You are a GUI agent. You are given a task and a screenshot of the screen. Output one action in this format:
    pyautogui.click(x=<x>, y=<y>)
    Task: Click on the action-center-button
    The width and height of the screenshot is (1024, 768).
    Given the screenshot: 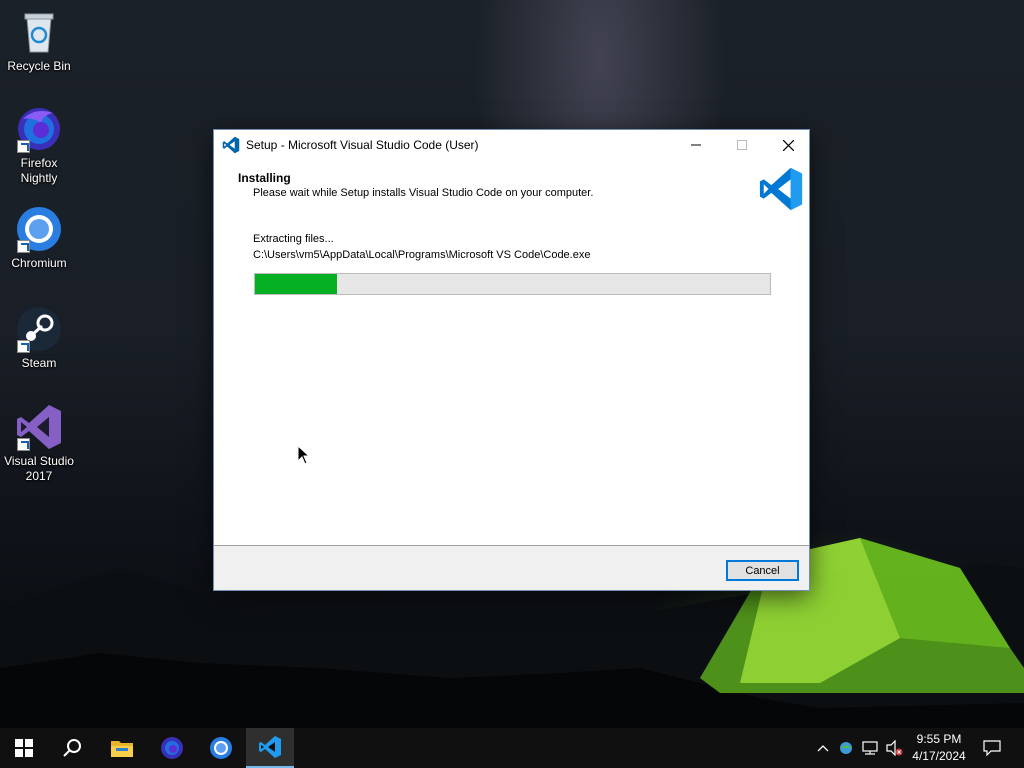 What is the action you would take?
    pyautogui.click(x=992, y=748)
    